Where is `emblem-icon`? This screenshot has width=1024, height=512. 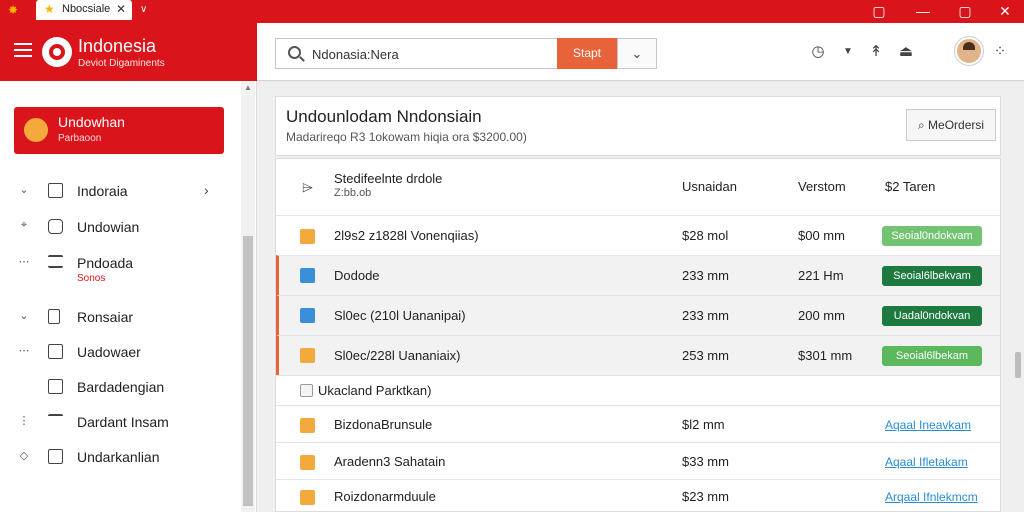
emblem-icon is located at coordinates (36, 130).